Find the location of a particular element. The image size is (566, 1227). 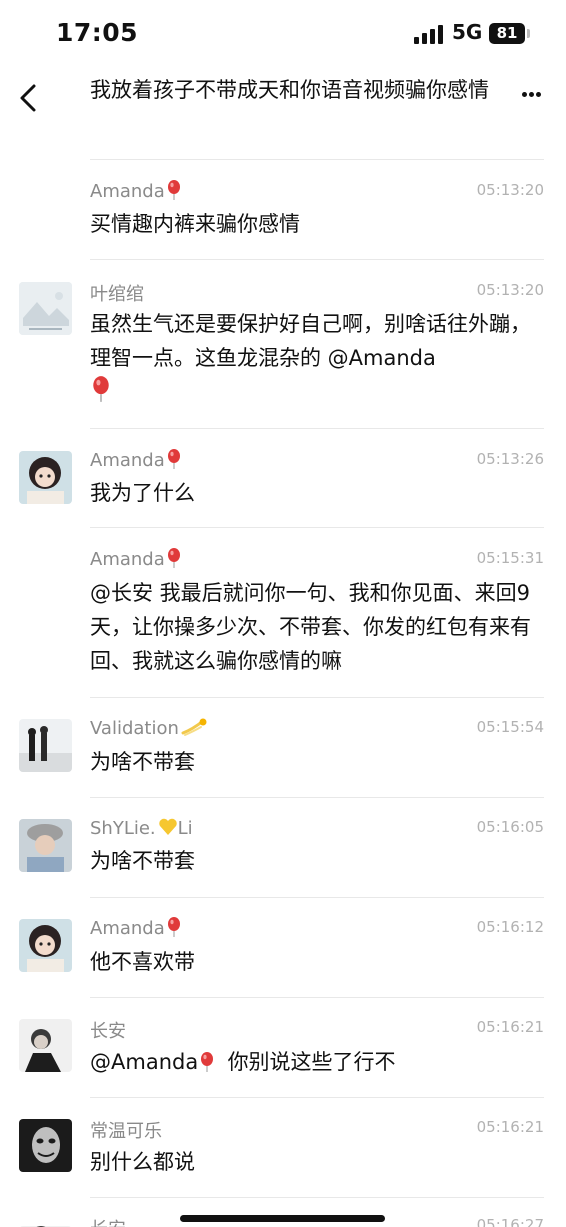

message-text: 买情趣内裤来骗你感情 is located at coordinates (315, 224).